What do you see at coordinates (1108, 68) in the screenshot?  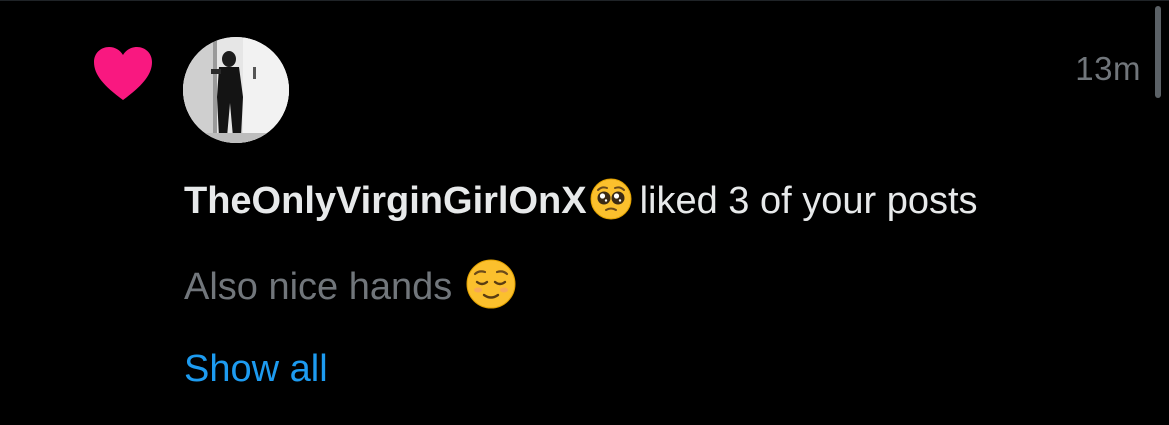 I see `timestamp: 13m` at bounding box center [1108, 68].